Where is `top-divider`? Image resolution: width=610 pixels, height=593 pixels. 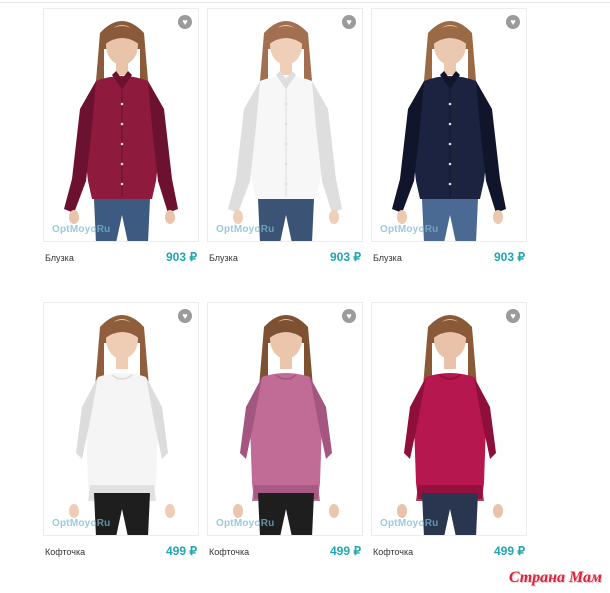 top-divider is located at coordinates (305, 2).